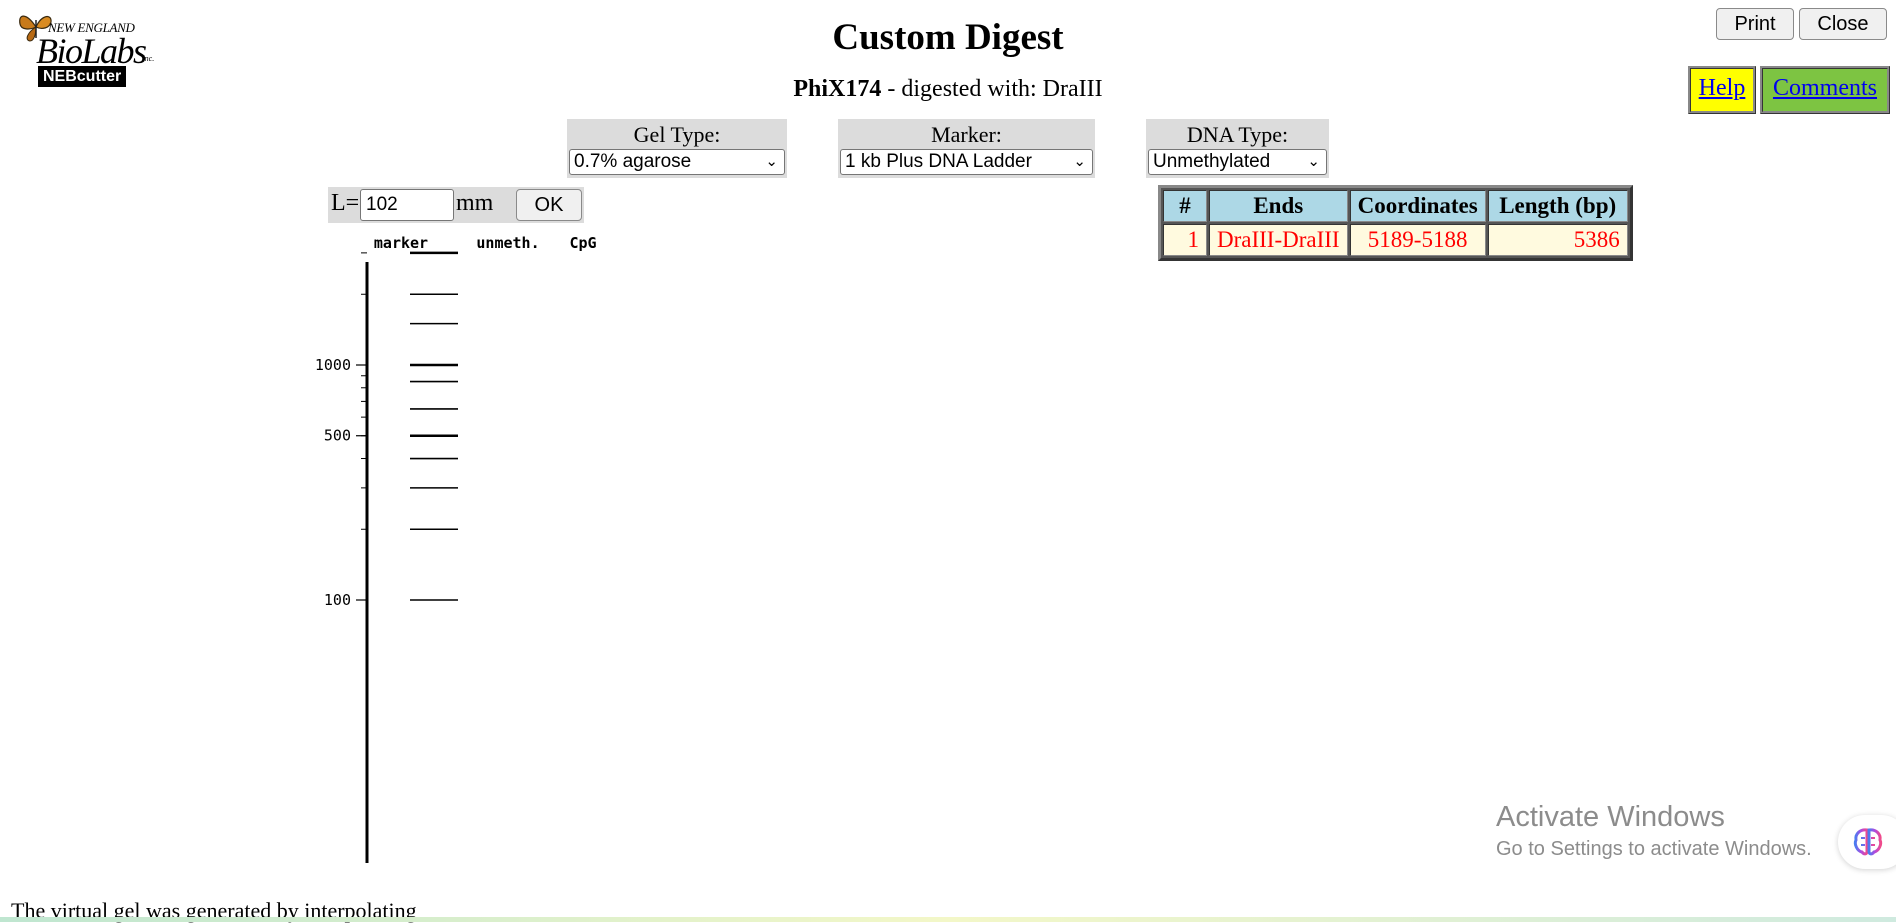 This screenshot has width=1896, height=924. I want to click on digest-description: - digested with: DraIII, so click(992, 89).